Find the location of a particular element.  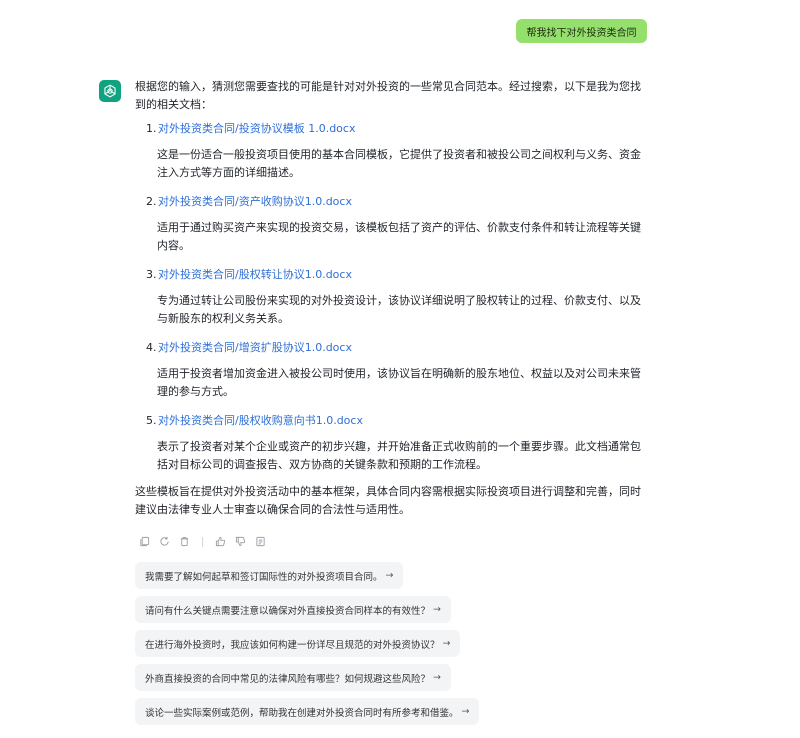

user-message-bubble: 帮我找下对外投资类合同 is located at coordinates (581, 31).